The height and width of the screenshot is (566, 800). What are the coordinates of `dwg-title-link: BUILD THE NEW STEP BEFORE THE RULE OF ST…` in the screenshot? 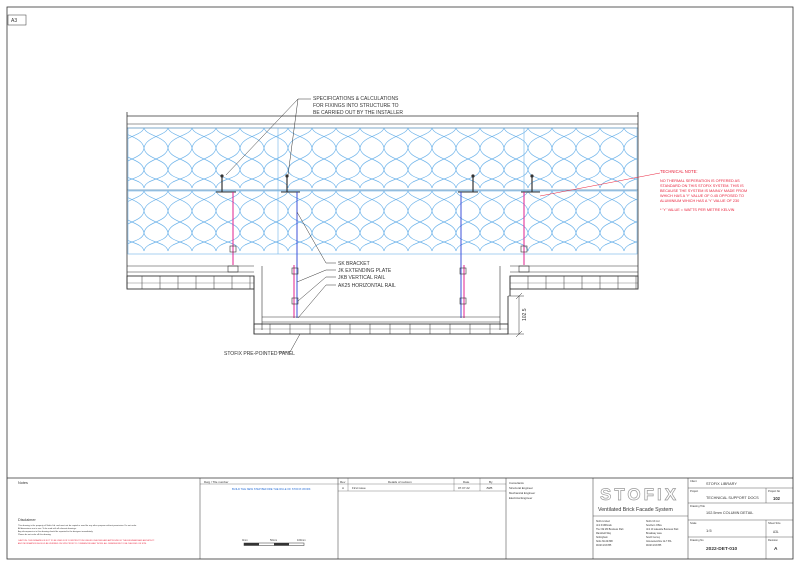 It's located at (271, 489).